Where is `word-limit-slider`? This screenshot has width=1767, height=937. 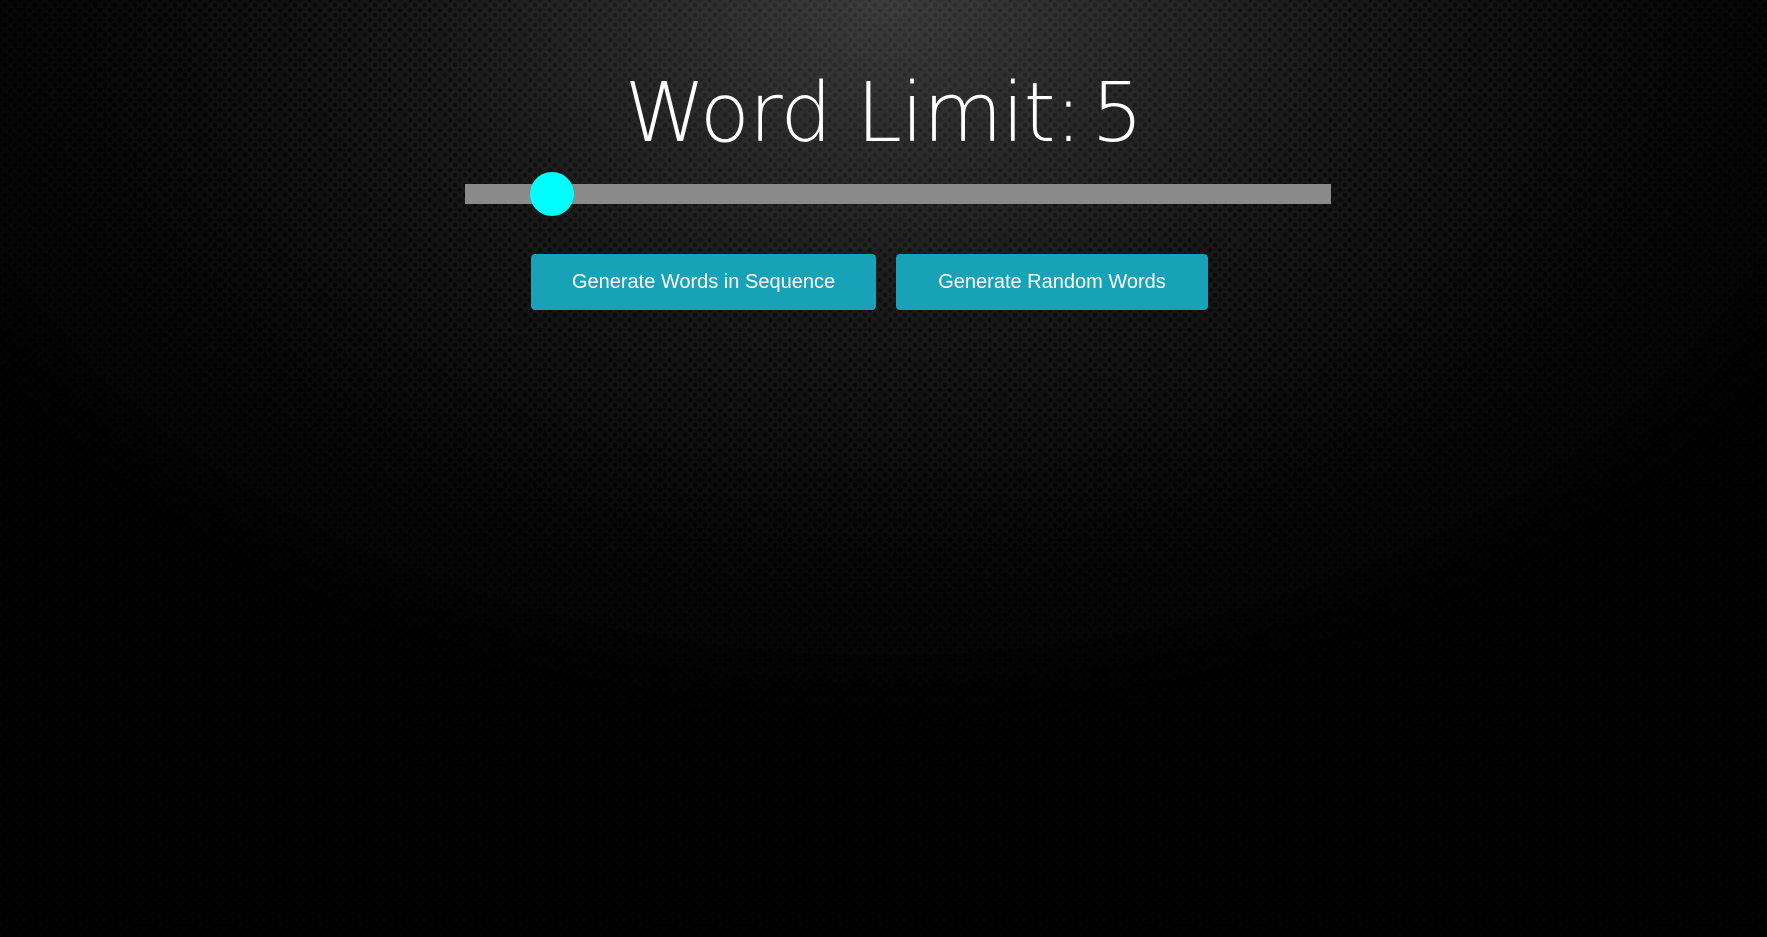
word-limit-slider is located at coordinates (898, 194).